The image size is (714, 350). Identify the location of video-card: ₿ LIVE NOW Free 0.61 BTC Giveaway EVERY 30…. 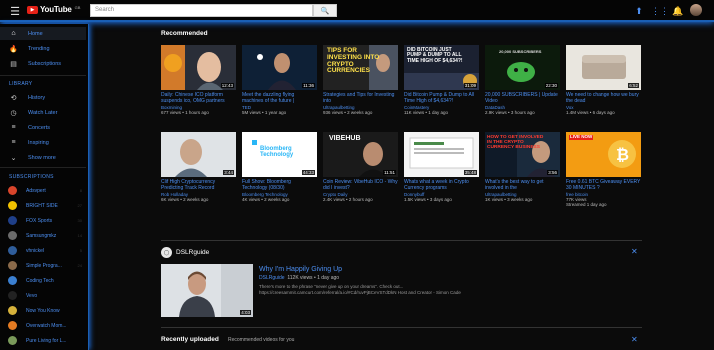
(603, 169).